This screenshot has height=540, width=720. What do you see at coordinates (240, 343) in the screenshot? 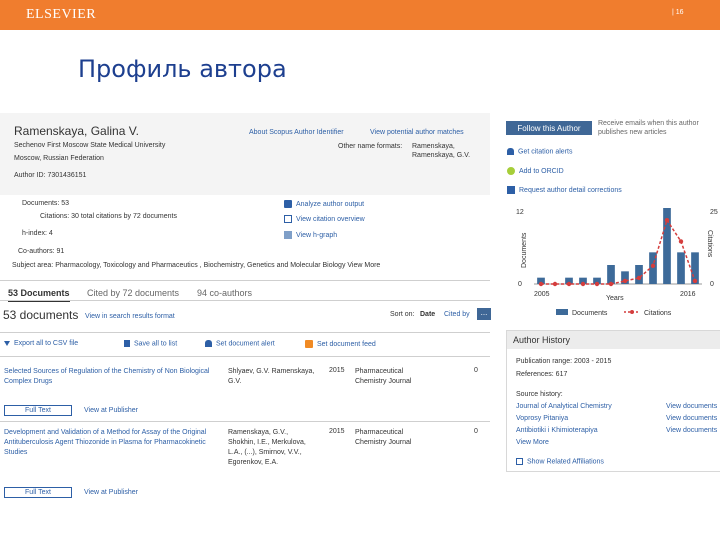
I see `set-document-alert-link: Set document alert` at bounding box center [240, 343].